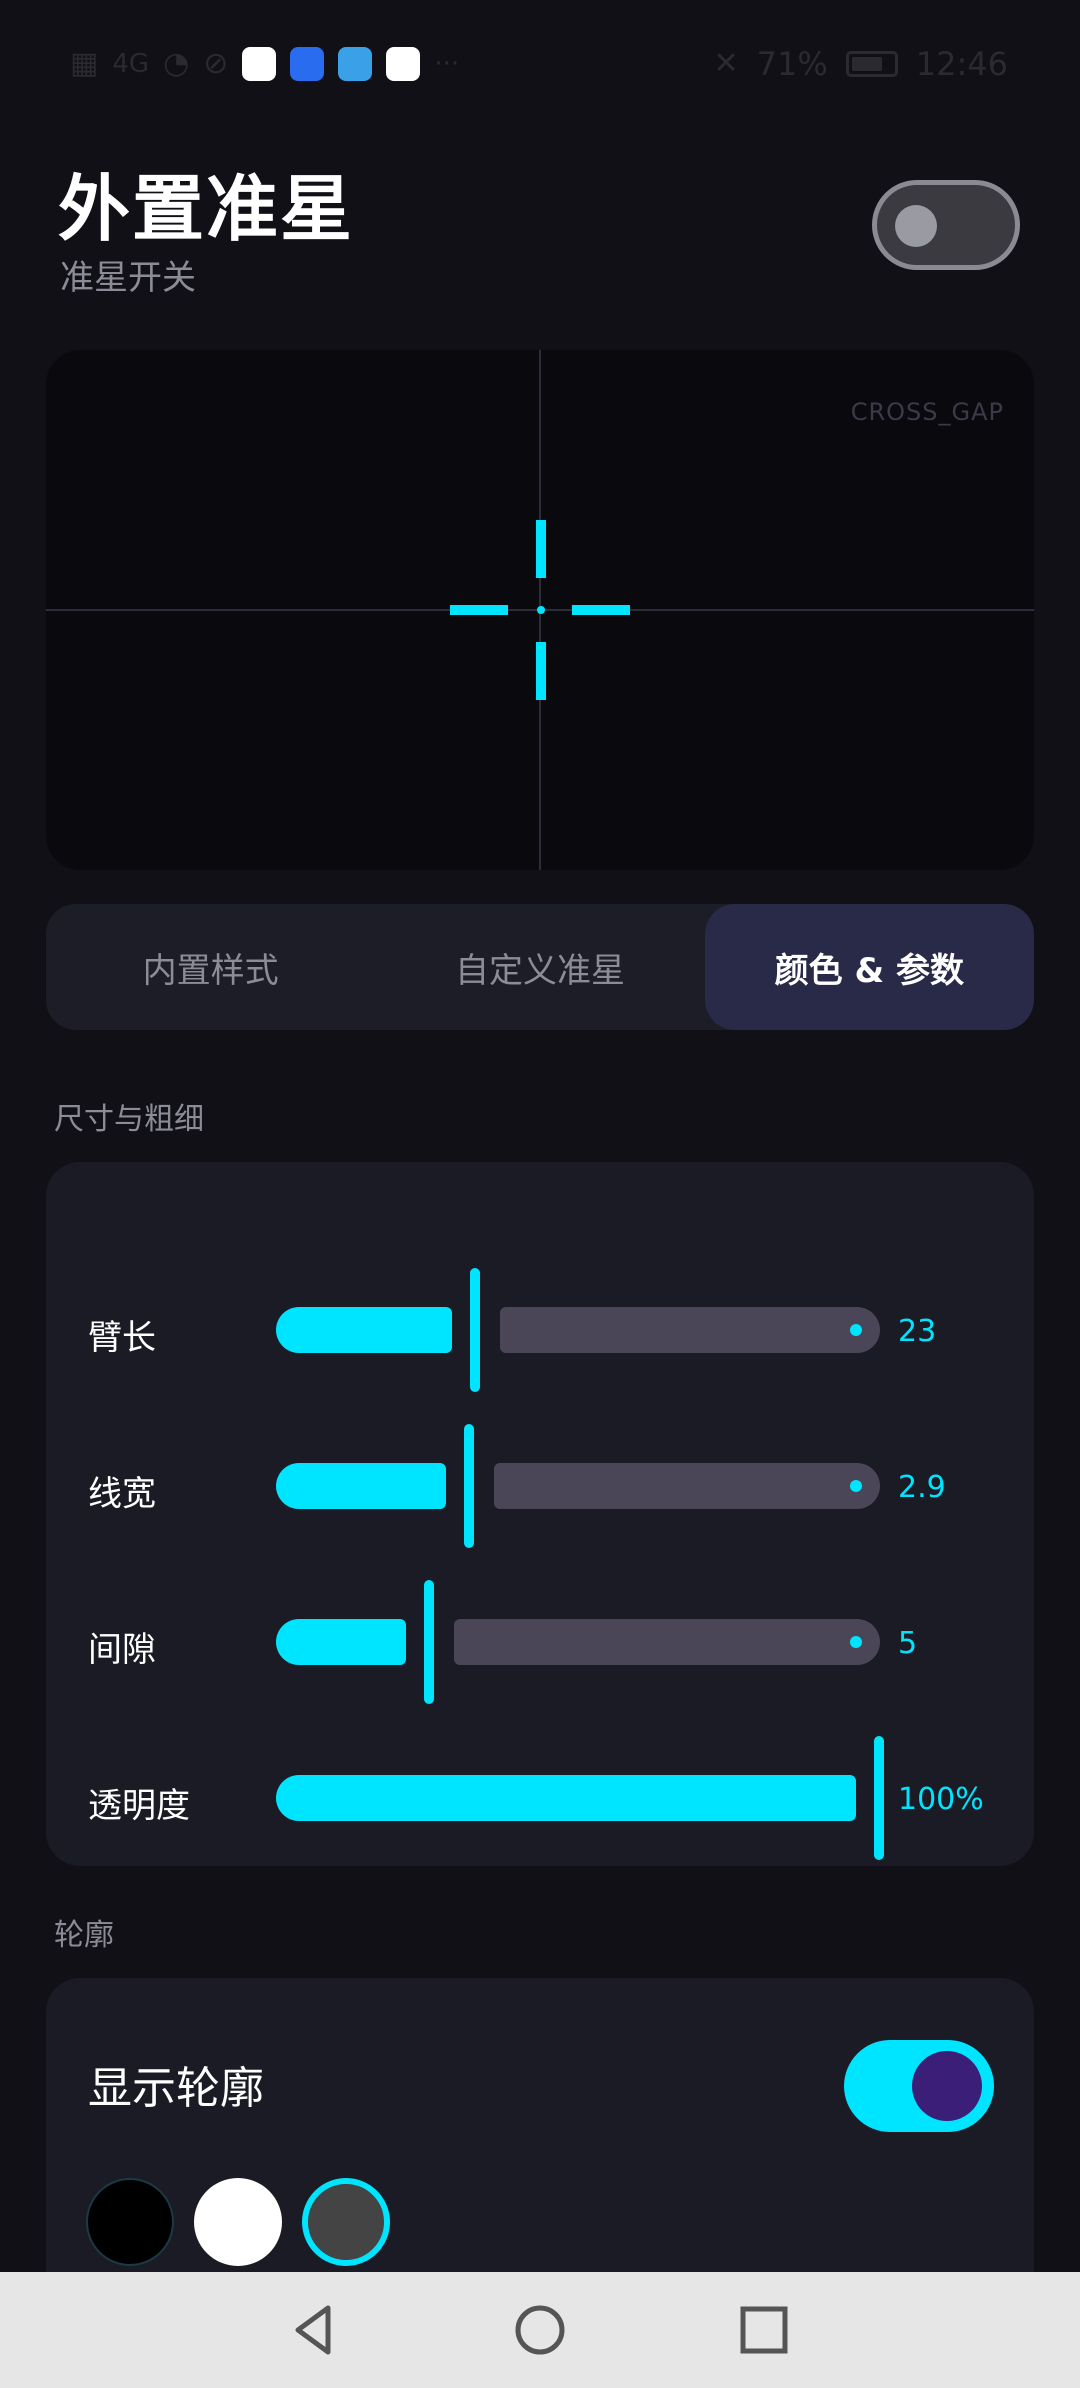  I want to click on status-bar-left: ▦ 4G ◔ ⊘ ···, so click(264, 64).